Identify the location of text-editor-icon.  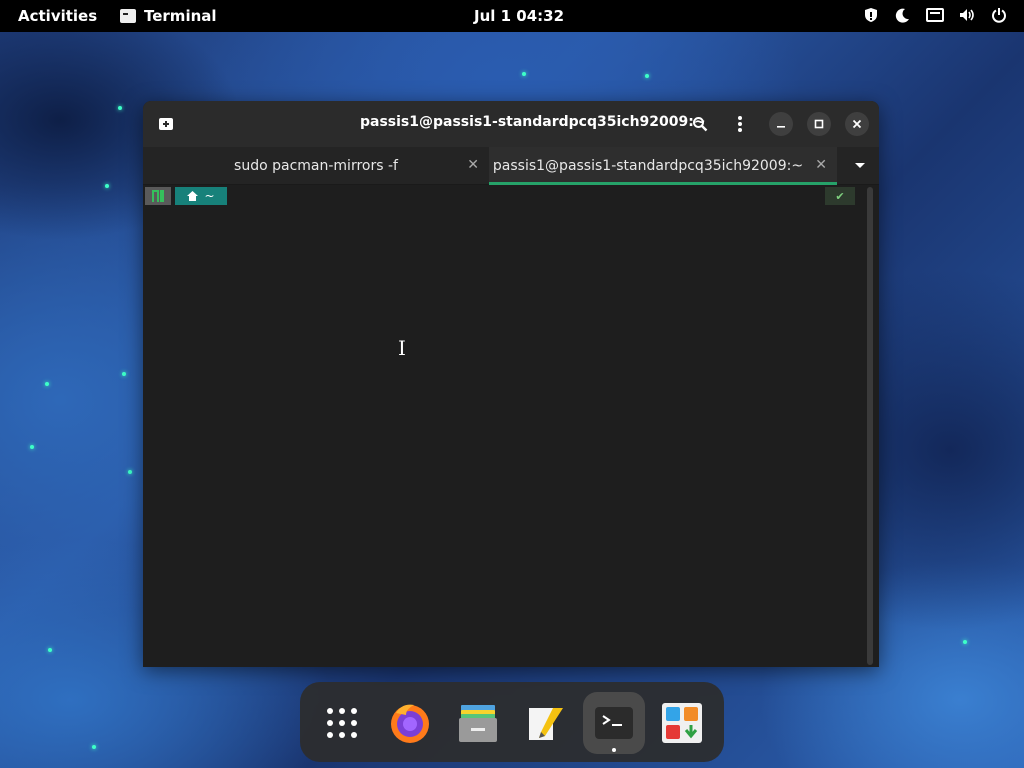
(546, 724).